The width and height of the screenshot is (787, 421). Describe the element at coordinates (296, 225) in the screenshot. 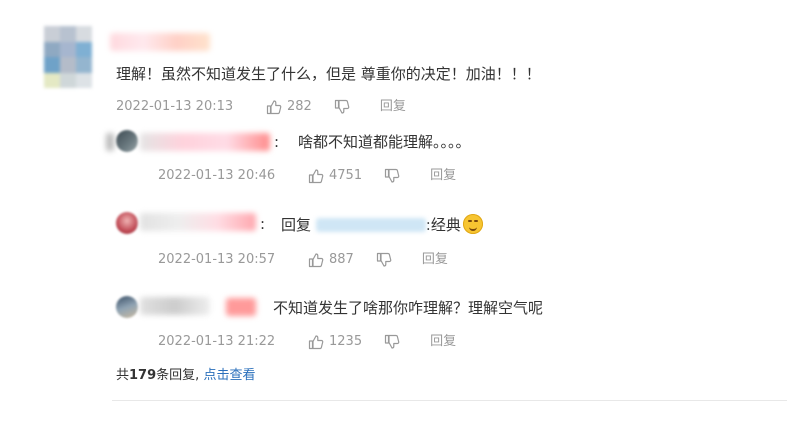

I see `reply-prefix: 回复` at that location.